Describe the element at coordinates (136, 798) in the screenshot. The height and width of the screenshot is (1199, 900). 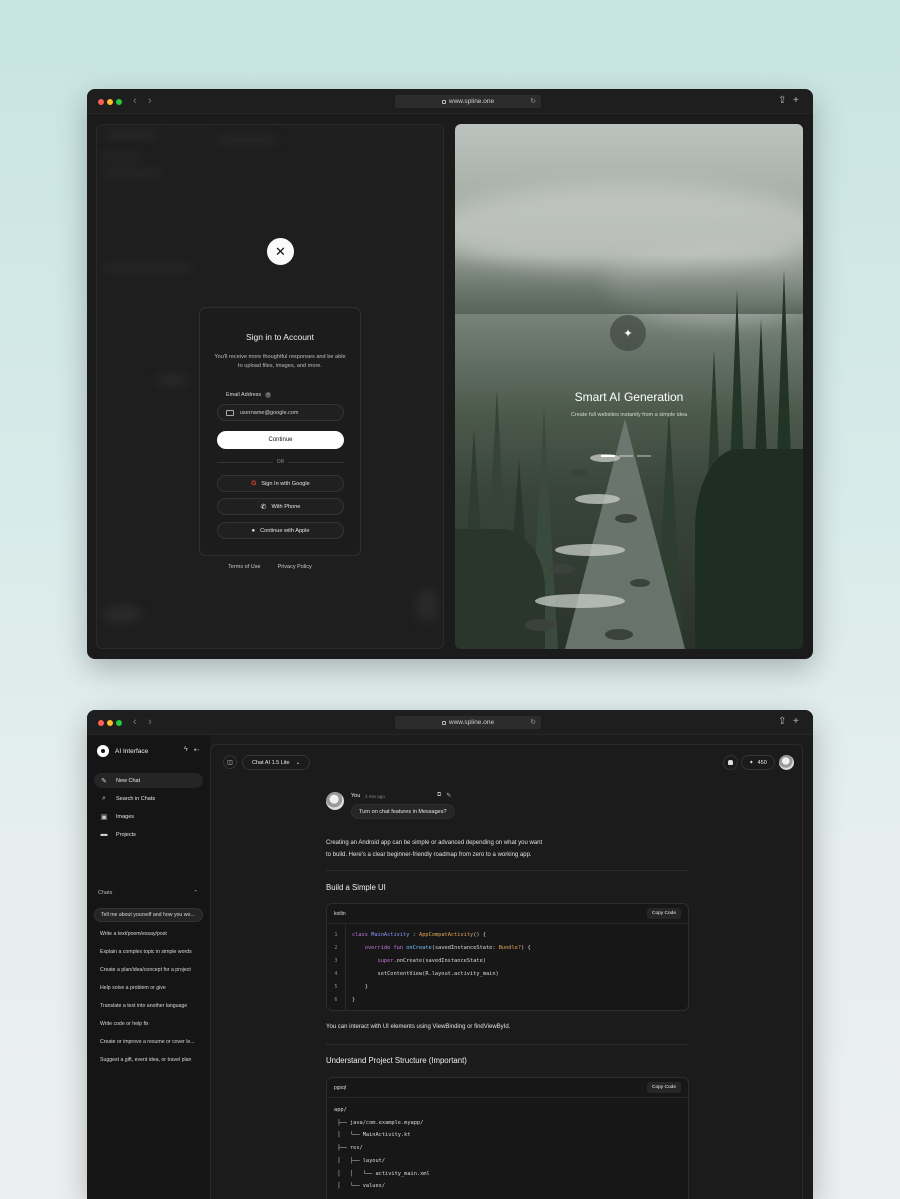
I see `nav-label: Search in Chats` at that location.